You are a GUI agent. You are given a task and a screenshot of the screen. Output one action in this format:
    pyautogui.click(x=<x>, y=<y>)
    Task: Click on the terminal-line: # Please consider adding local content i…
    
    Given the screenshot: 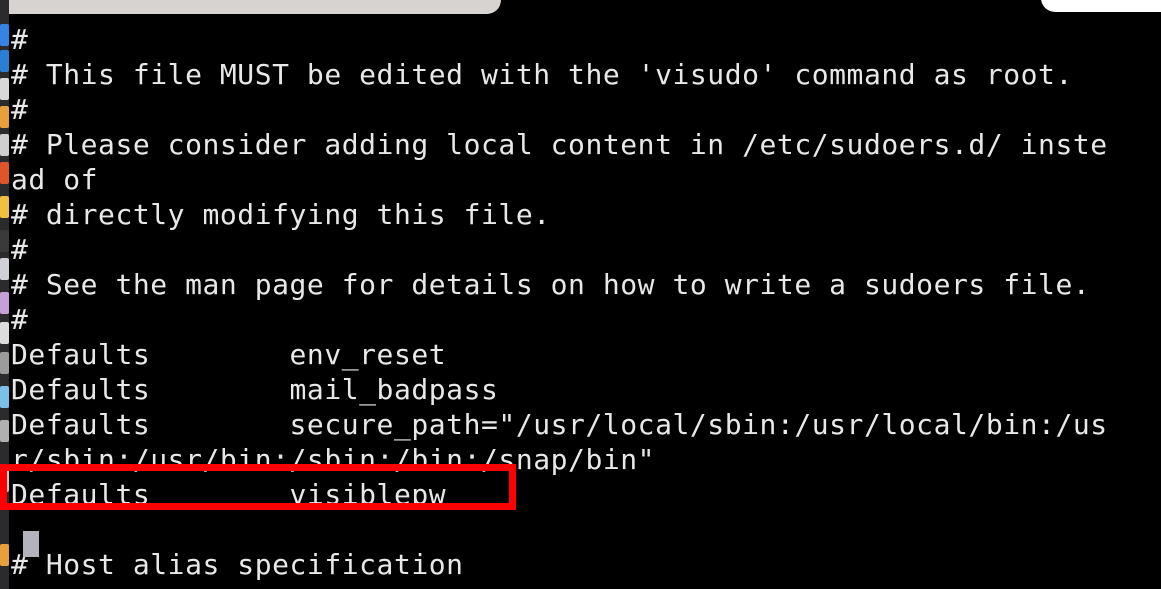 What is the action you would take?
    pyautogui.click(x=559, y=144)
    